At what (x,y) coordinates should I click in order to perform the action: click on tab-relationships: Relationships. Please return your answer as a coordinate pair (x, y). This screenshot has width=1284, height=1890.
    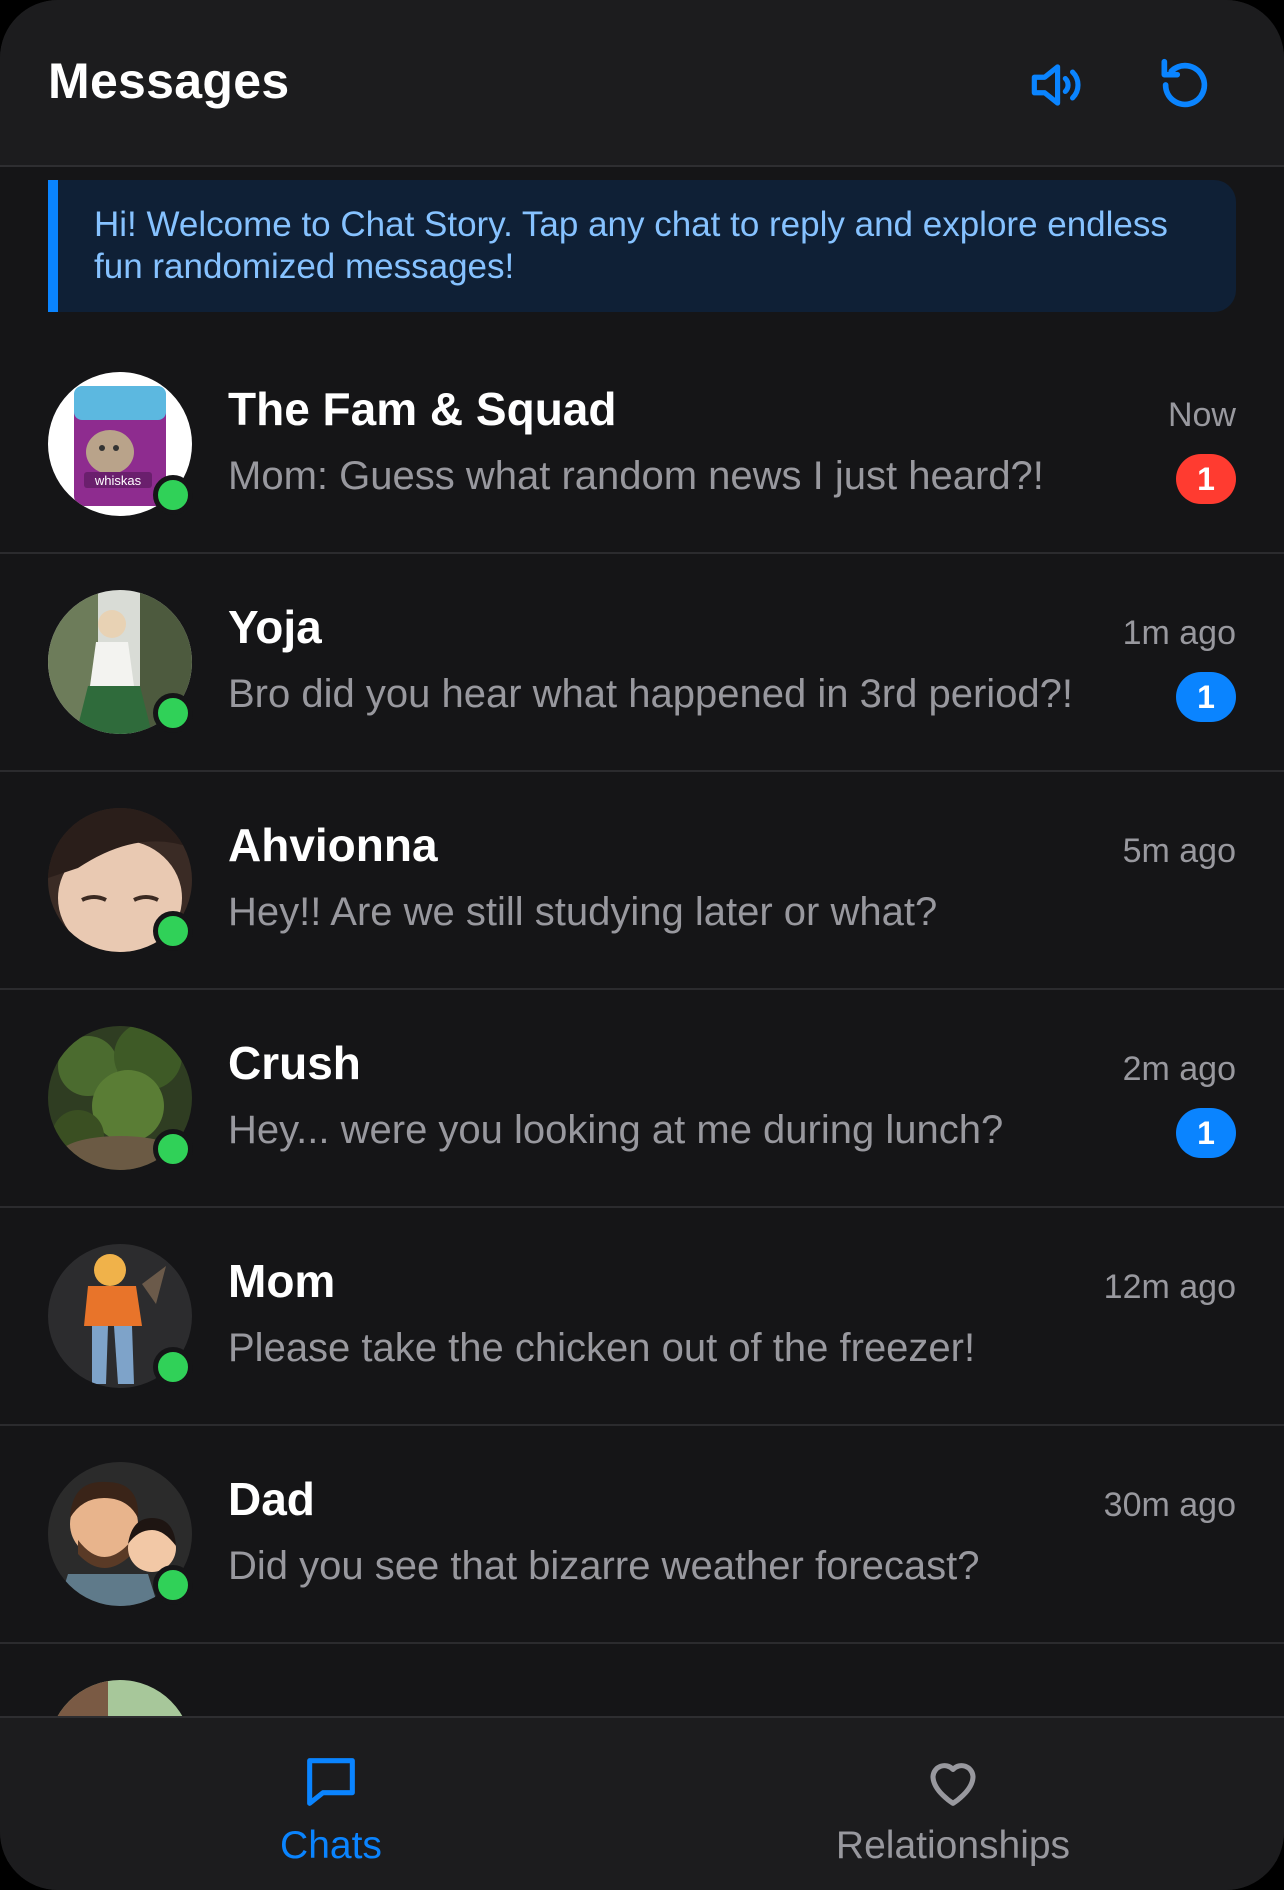
    Looking at the image, I should click on (953, 1804).